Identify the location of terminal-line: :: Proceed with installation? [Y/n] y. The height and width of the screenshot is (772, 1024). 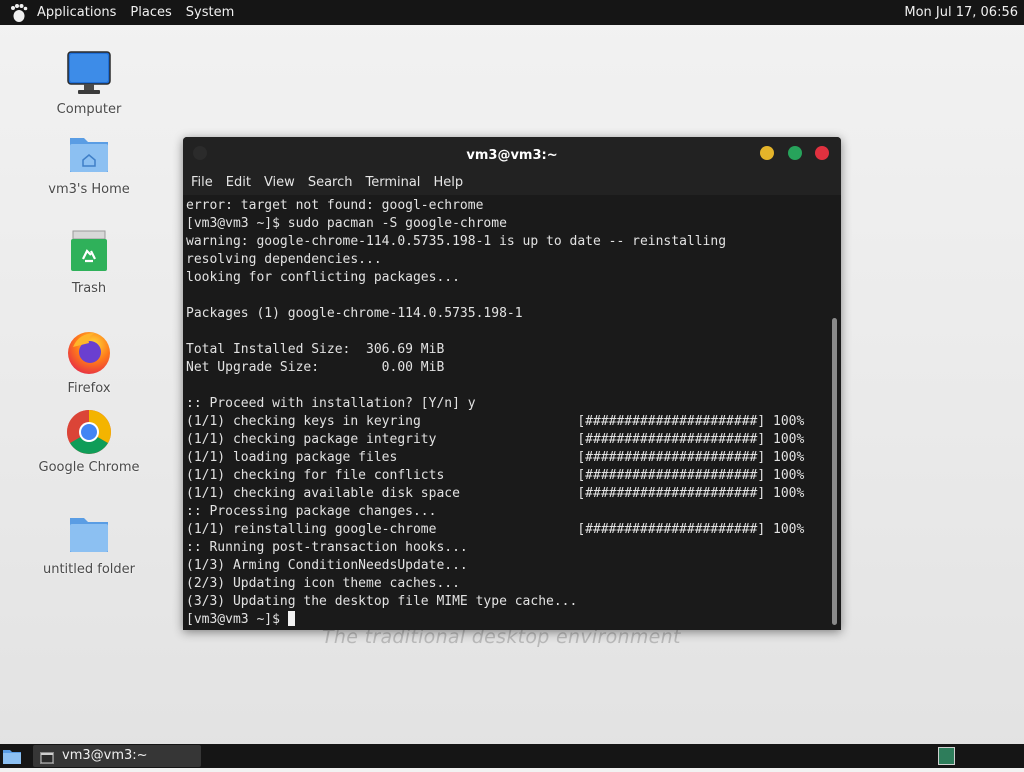
(331, 403).